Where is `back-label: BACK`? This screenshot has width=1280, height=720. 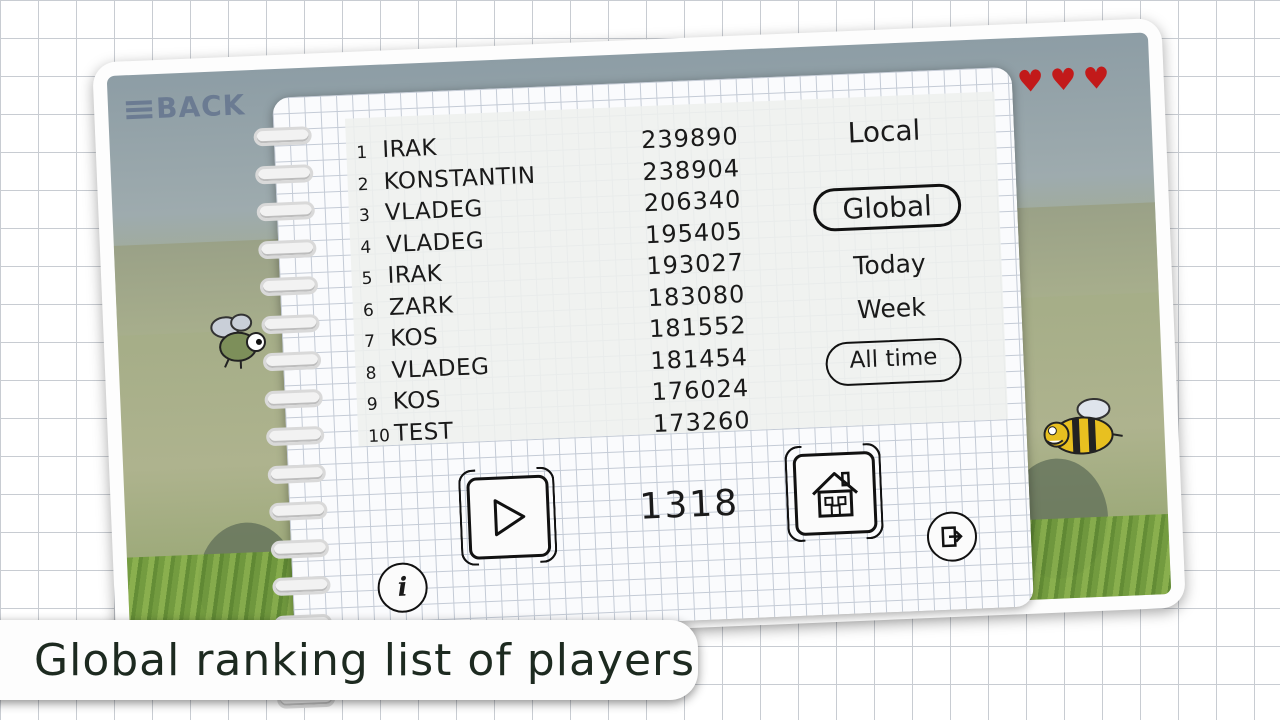 back-label: BACK is located at coordinates (200, 107).